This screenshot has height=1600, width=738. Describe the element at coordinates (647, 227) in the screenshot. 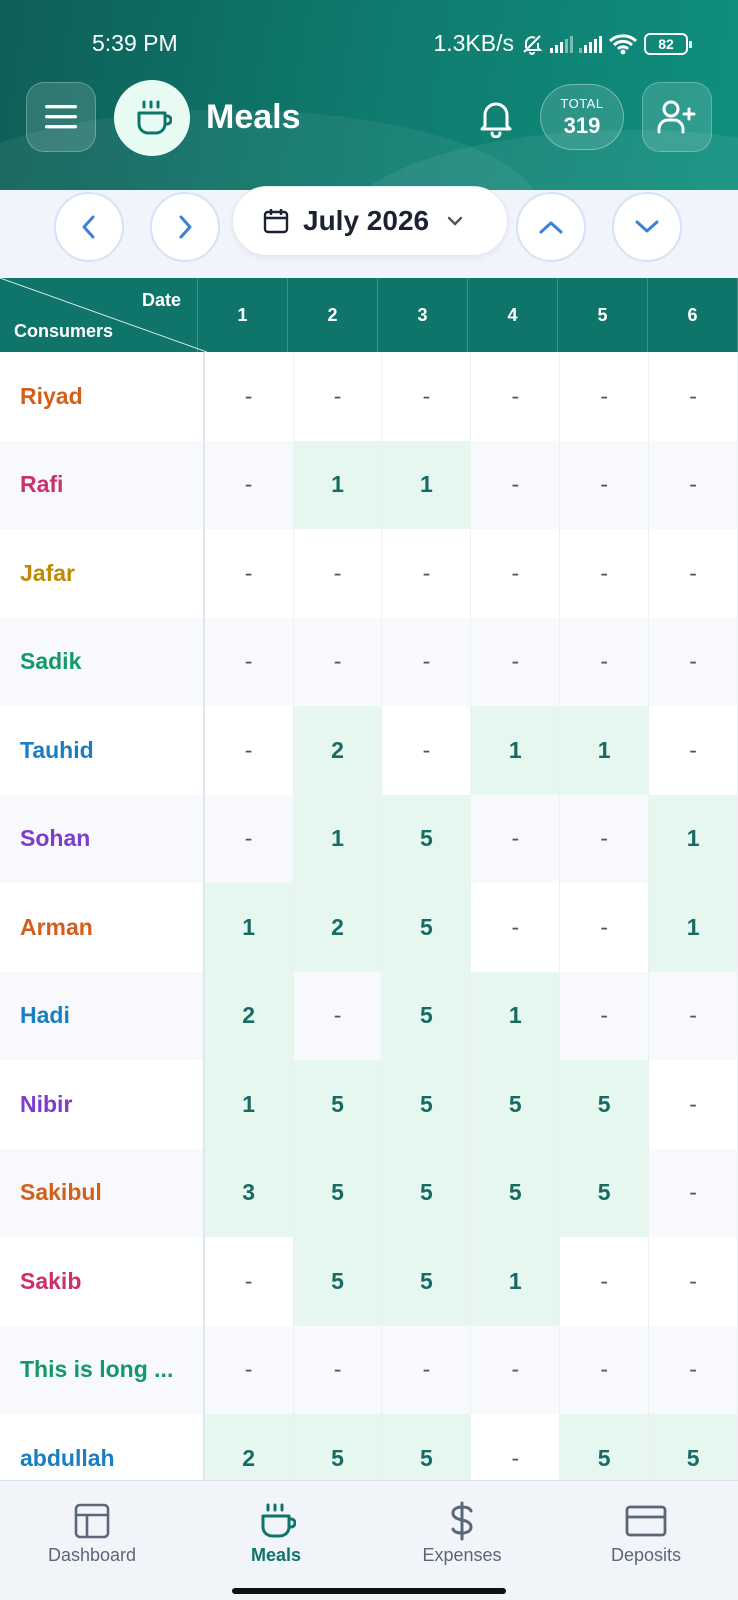

I see `scroll-down-button` at that location.